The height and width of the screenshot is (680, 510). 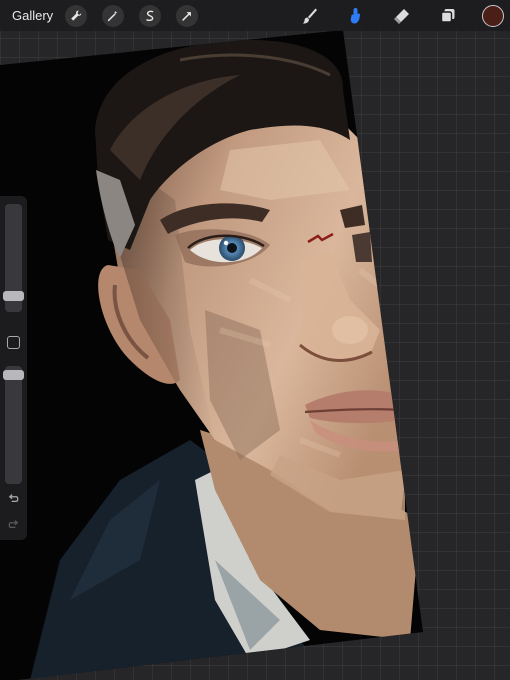 I want to click on transform-arrow-icon, so click(x=187, y=16).